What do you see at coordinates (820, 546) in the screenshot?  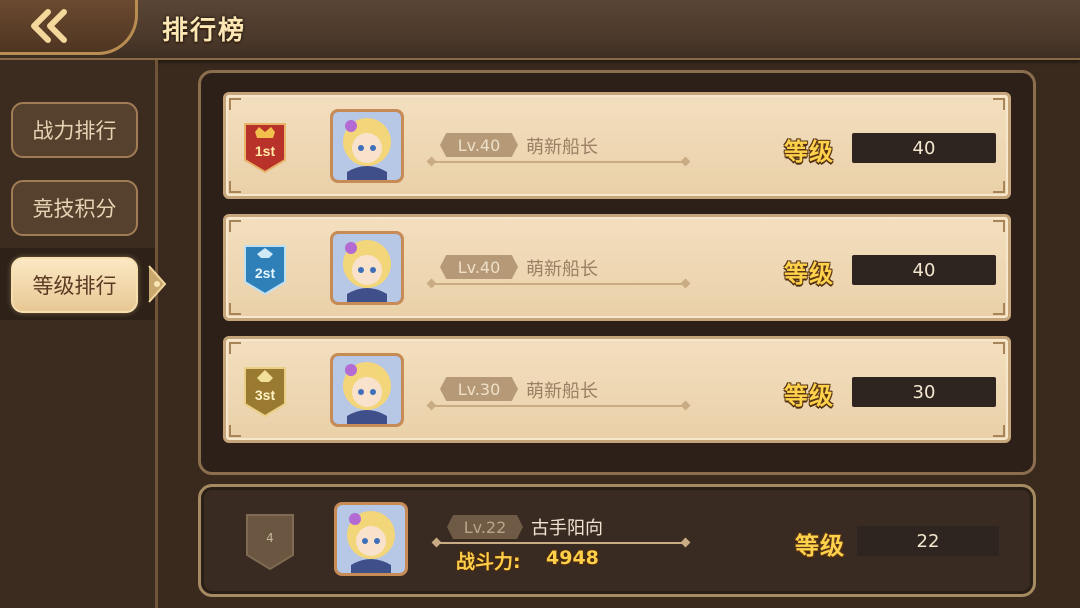 I see `my-level-label: 等级` at bounding box center [820, 546].